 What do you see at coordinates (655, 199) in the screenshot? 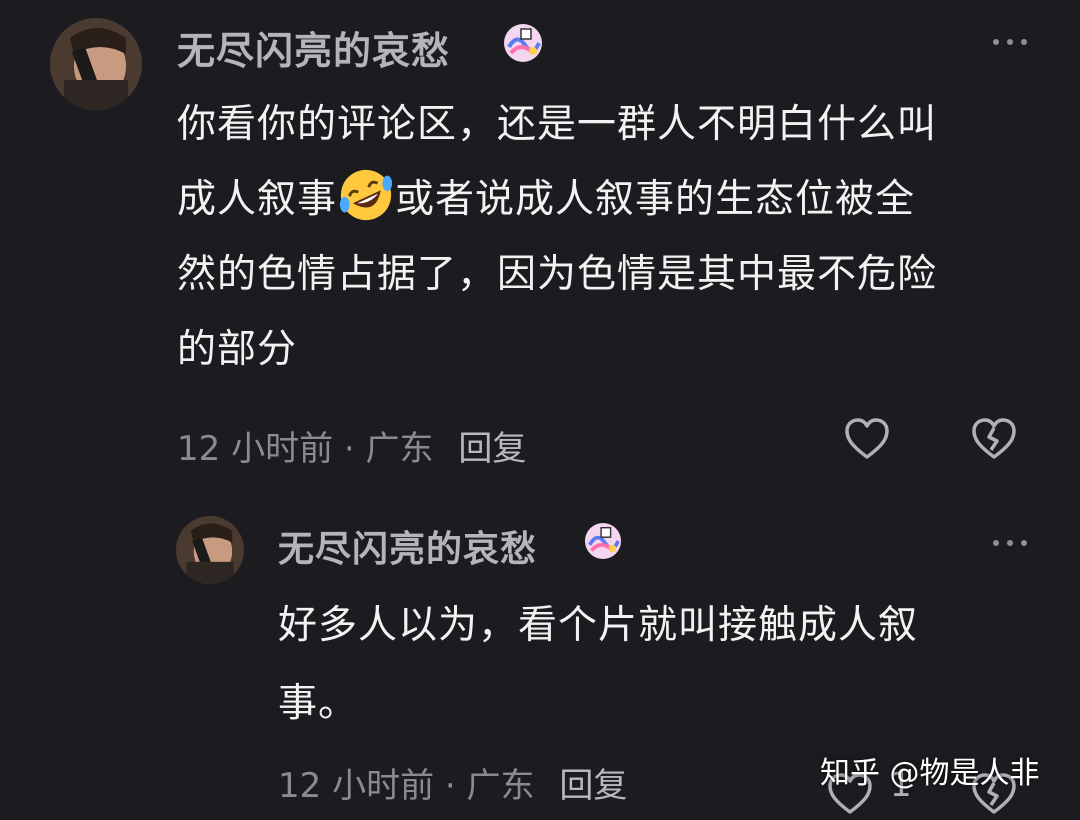
I see `comment-text-fragment: 或者说成人叙事的生态位被全` at bounding box center [655, 199].